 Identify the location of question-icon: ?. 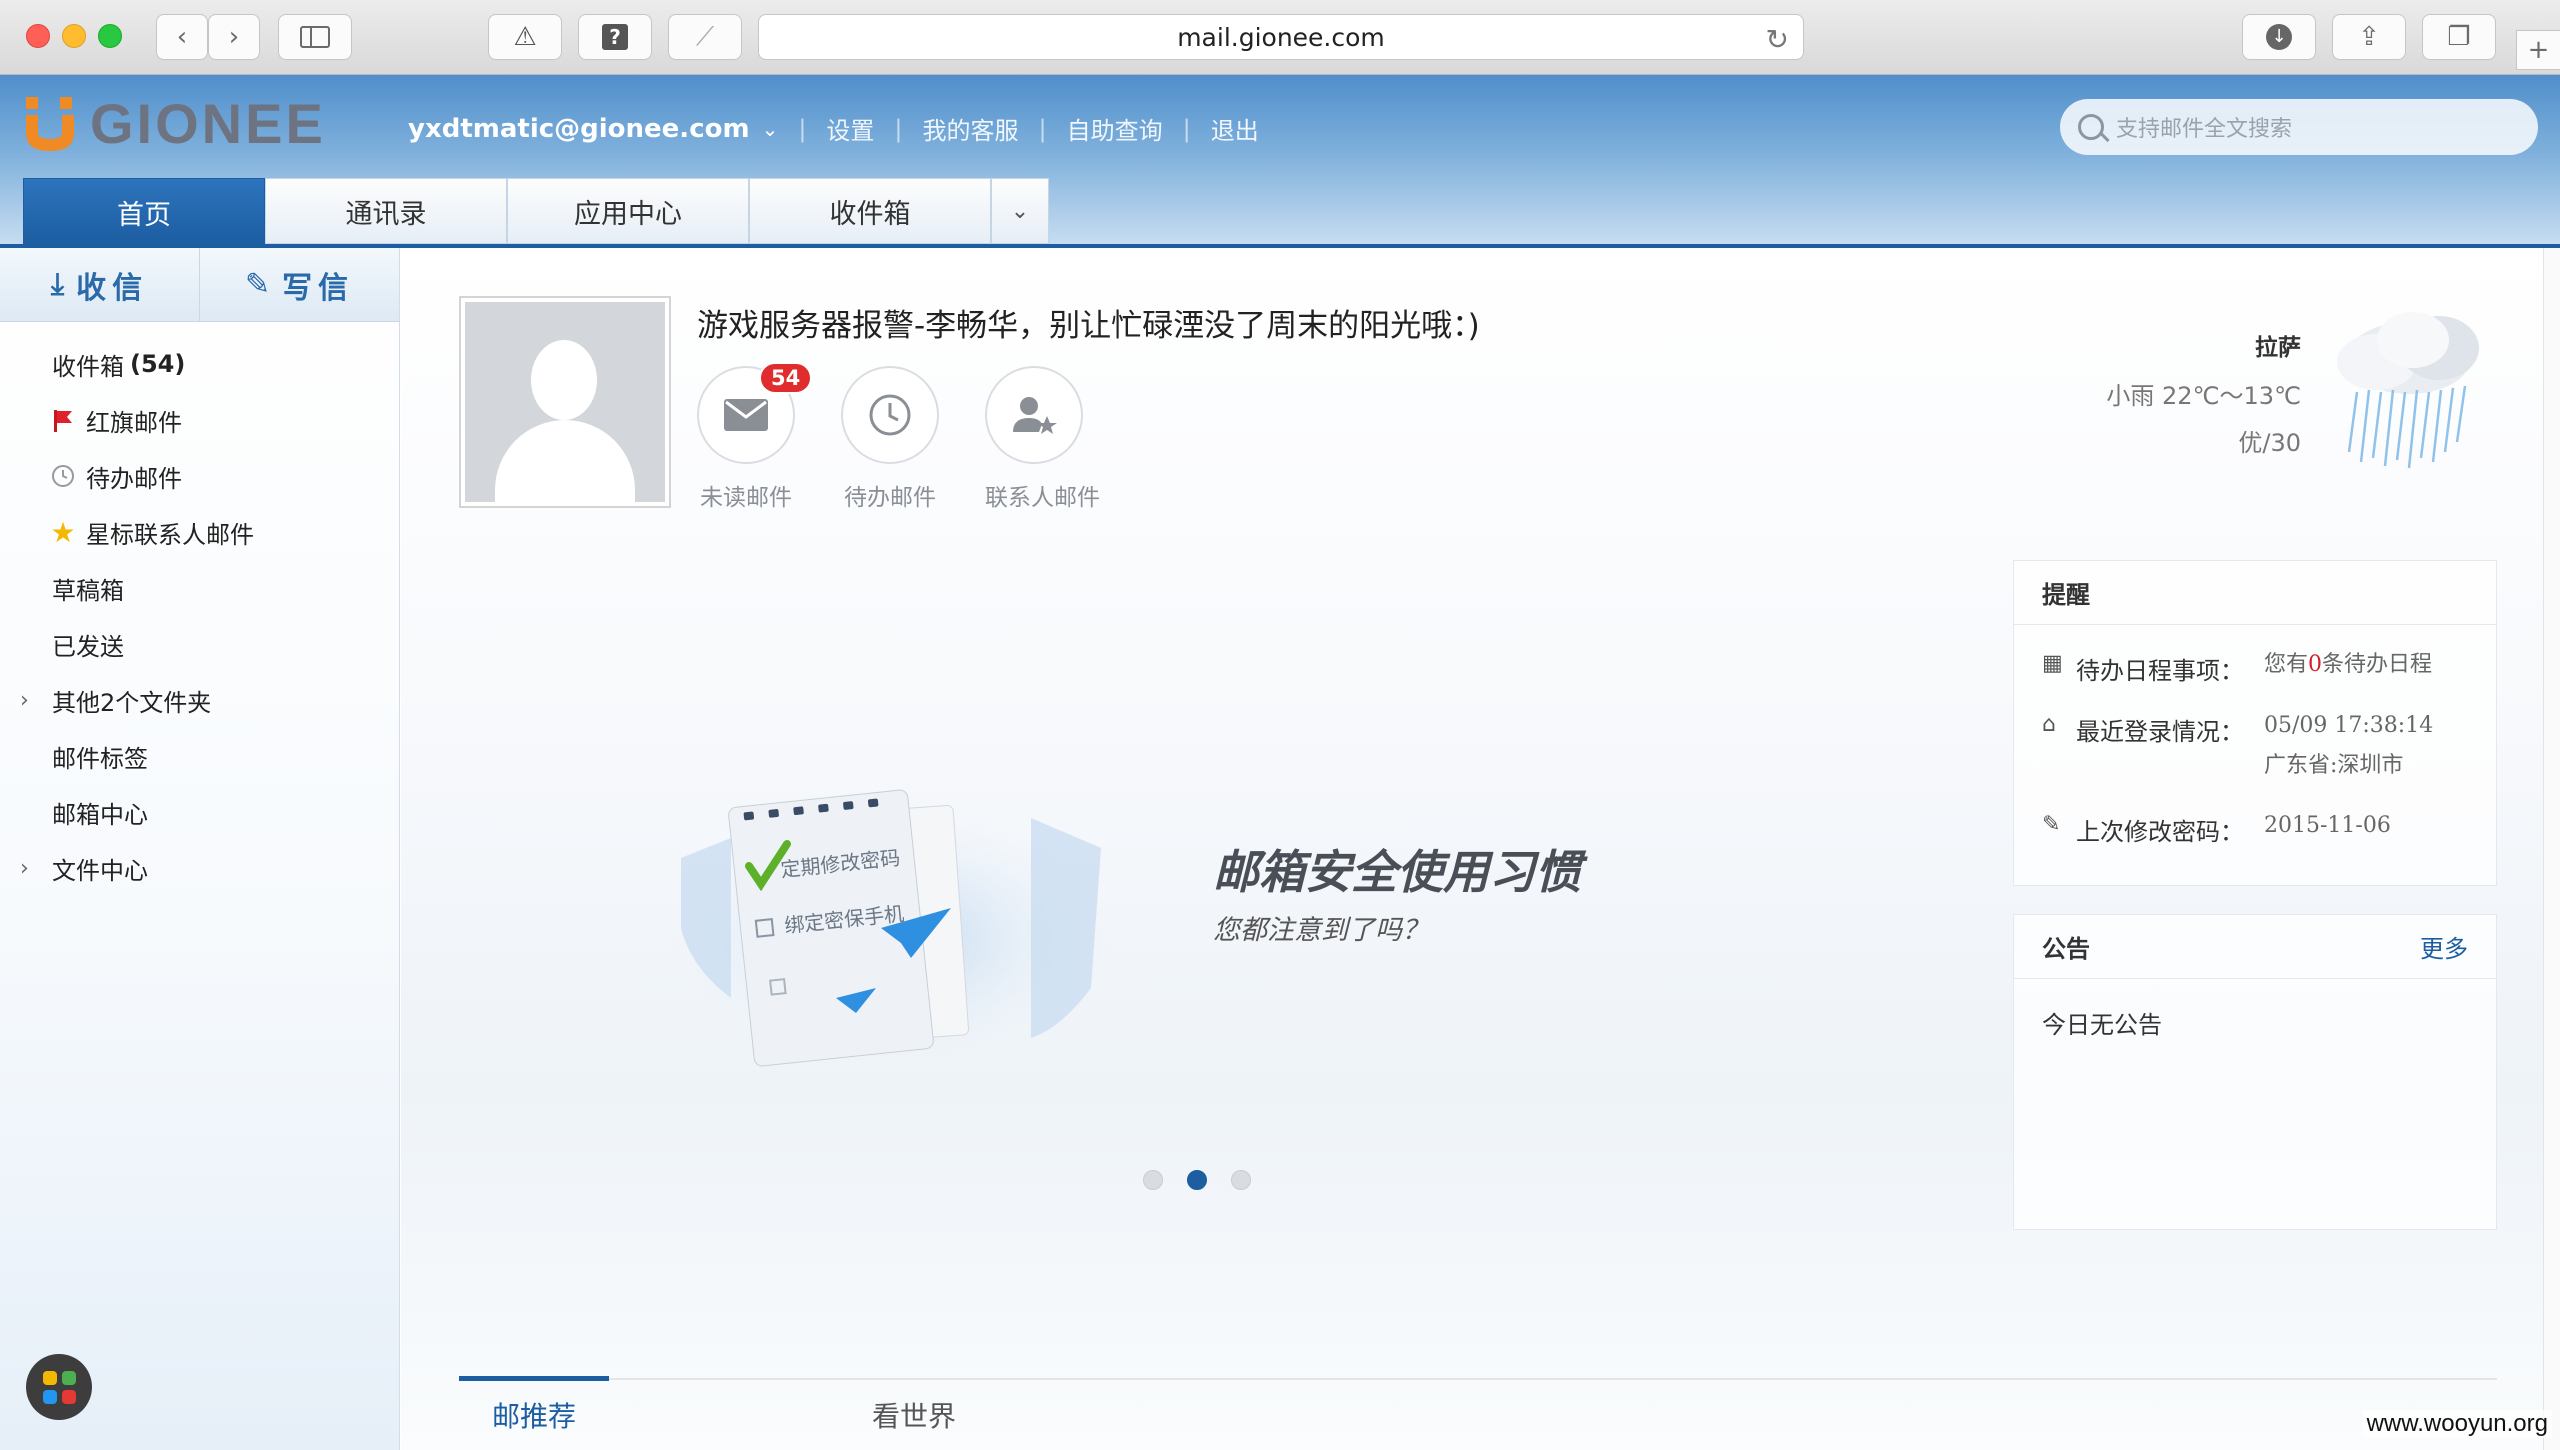
(615, 37).